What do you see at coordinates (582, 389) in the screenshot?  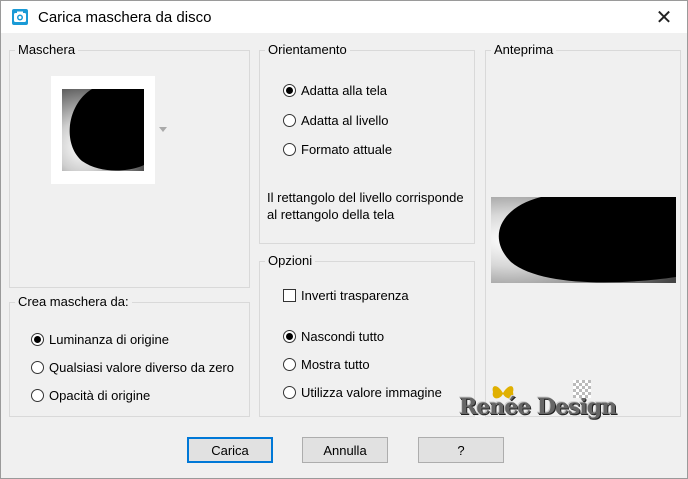 I see `checkerboard-icon` at bounding box center [582, 389].